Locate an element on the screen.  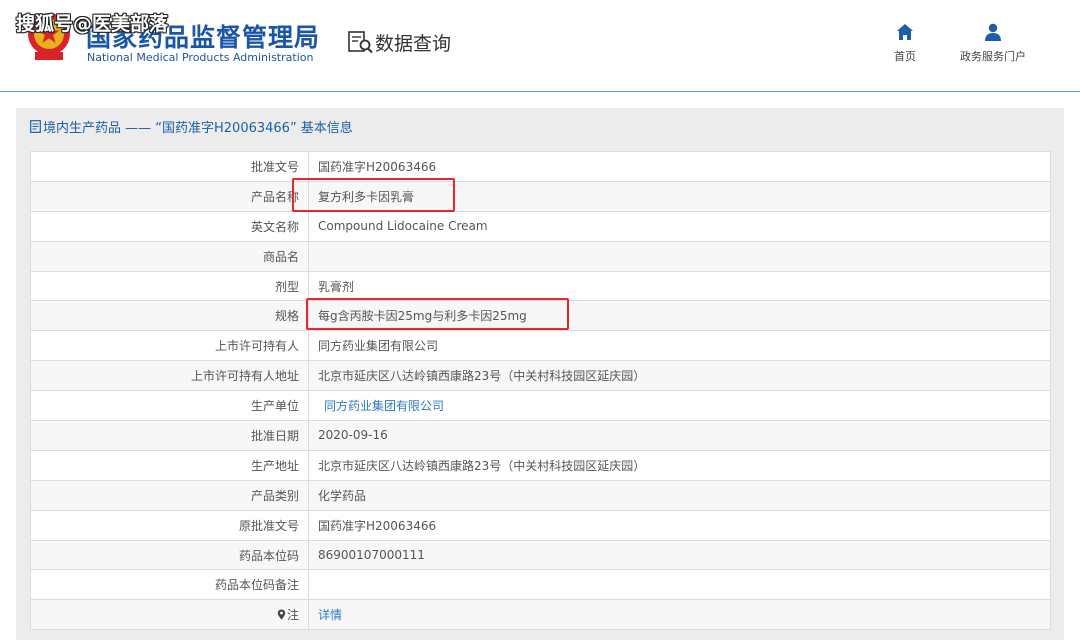
table-row: 商品名 is located at coordinates (540, 256).